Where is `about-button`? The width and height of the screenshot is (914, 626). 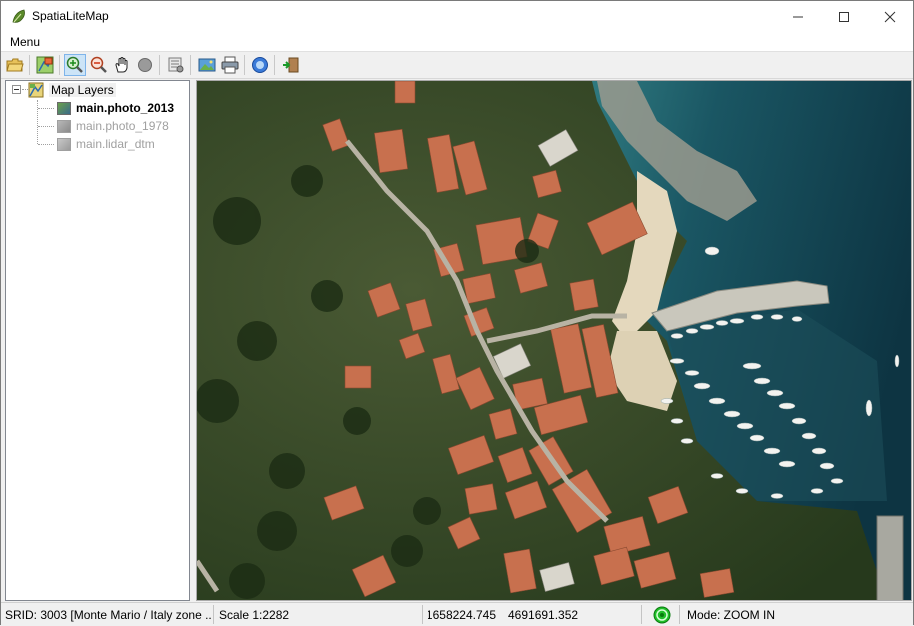
about-button is located at coordinates (260, 65).